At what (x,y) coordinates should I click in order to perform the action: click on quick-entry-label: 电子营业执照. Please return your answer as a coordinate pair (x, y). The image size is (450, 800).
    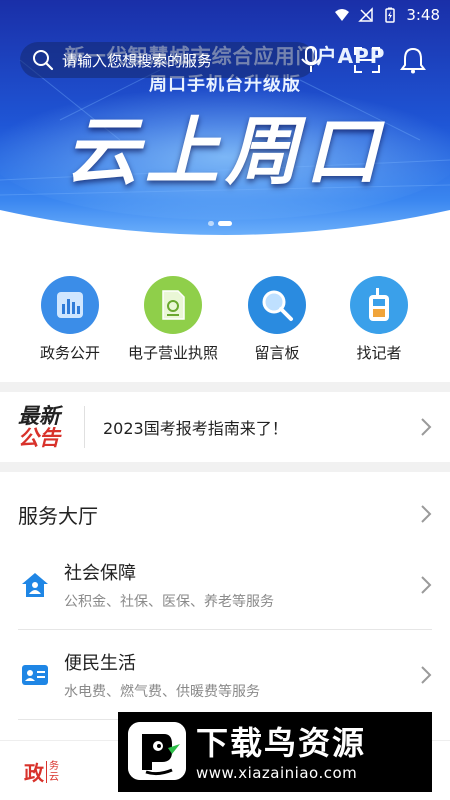
    Looking at the image, I should click on (172, 353).